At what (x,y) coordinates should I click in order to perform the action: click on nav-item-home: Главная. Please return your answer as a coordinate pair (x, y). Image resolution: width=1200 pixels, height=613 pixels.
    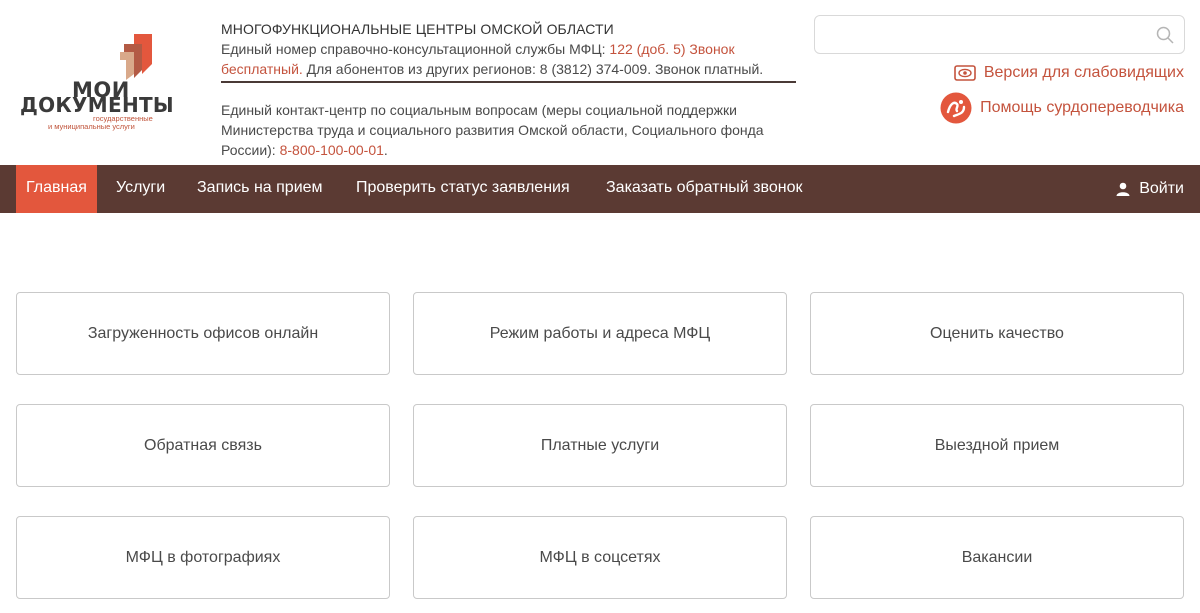
    Looking at the image, I should click on (56, 189).